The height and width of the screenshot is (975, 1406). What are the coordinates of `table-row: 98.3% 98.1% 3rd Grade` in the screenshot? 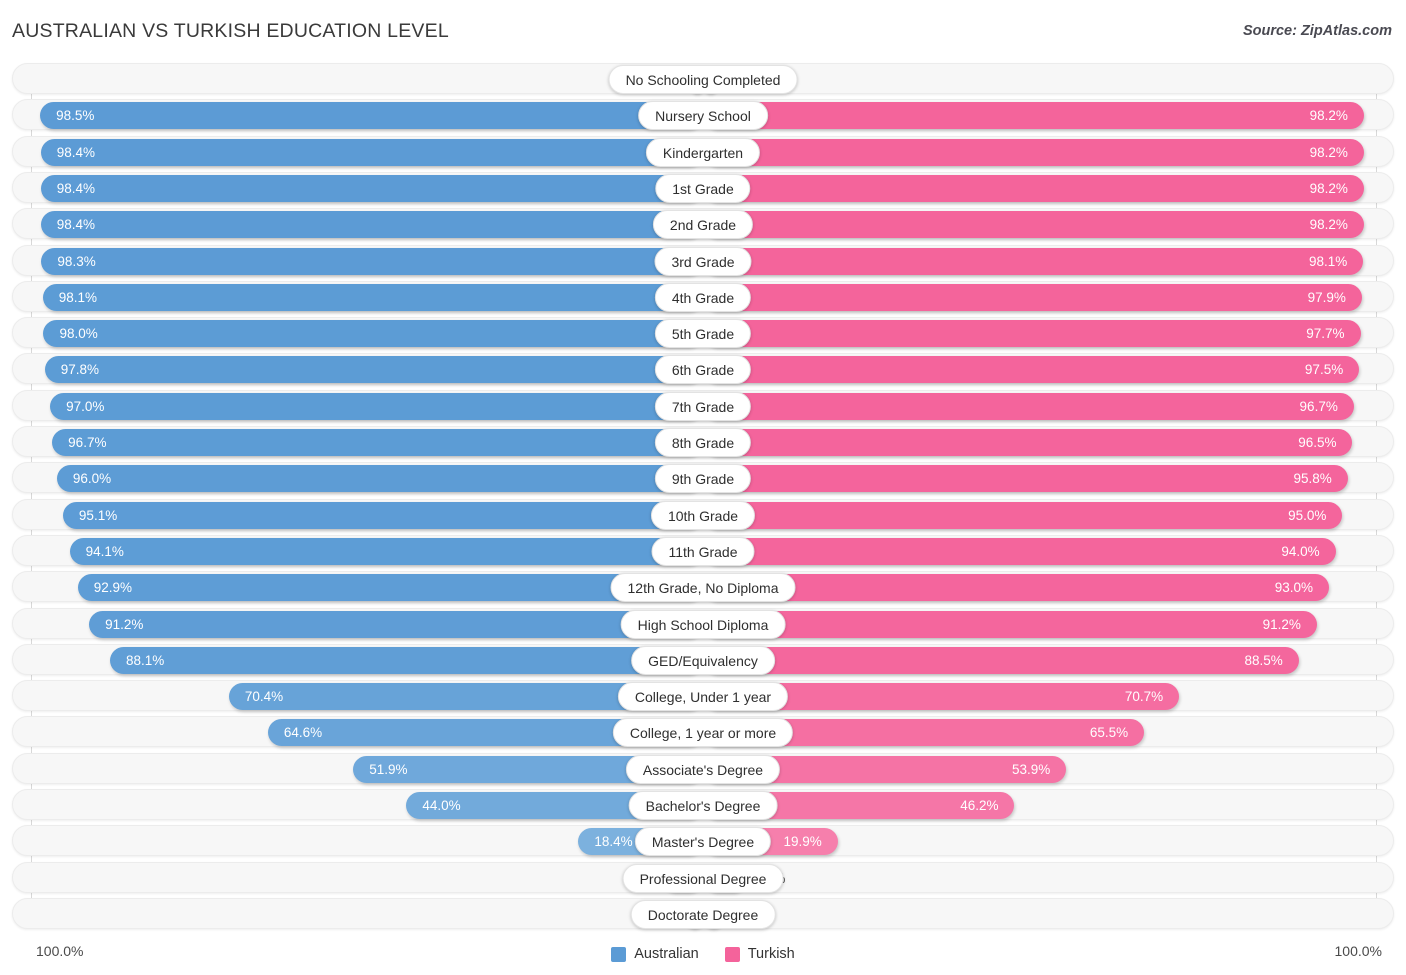 It's located at (703, 260).